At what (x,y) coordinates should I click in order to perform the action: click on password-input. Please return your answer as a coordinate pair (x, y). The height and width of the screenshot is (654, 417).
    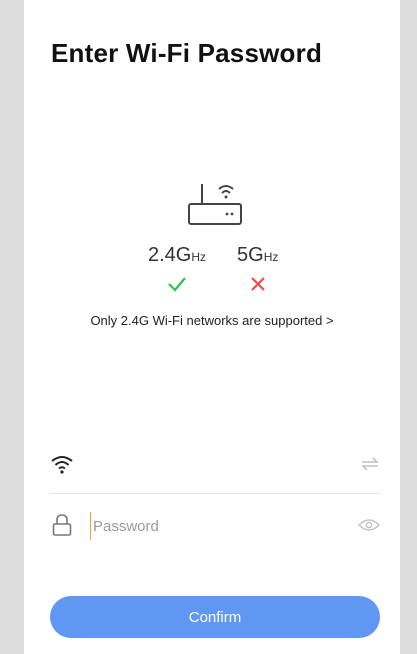
    Looking at the image, I should click on (211, 526).